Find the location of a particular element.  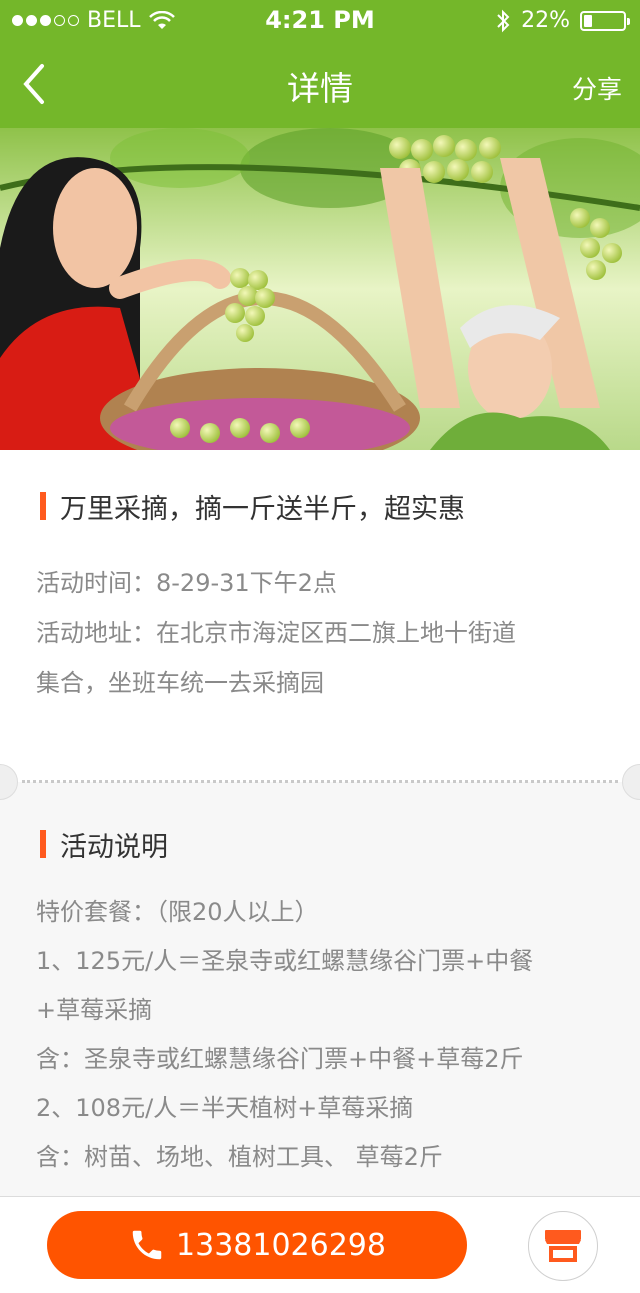

event-title: 万里采摘，摘一斤送半斤，超实惠 is located at coordinates (262, 509).